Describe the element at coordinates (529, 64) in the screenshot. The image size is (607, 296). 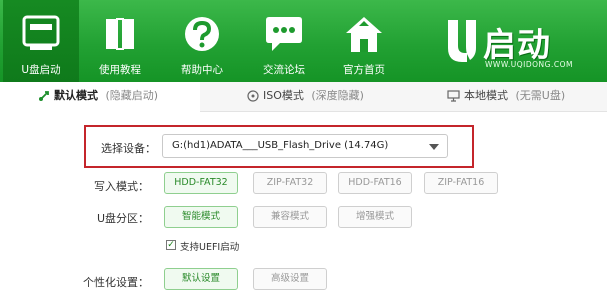
I see `logo-url: WWW.UQIDONG.COM` at that location.